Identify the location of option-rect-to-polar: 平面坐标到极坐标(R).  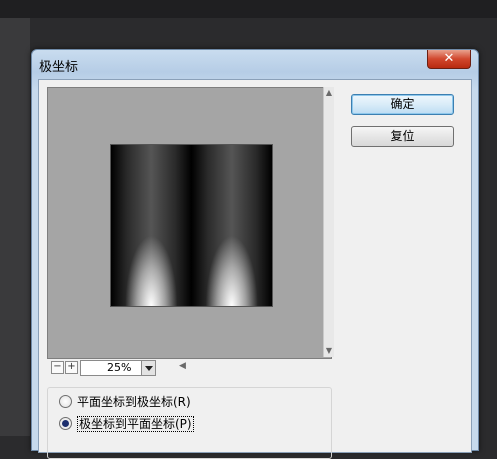
(125, 403).